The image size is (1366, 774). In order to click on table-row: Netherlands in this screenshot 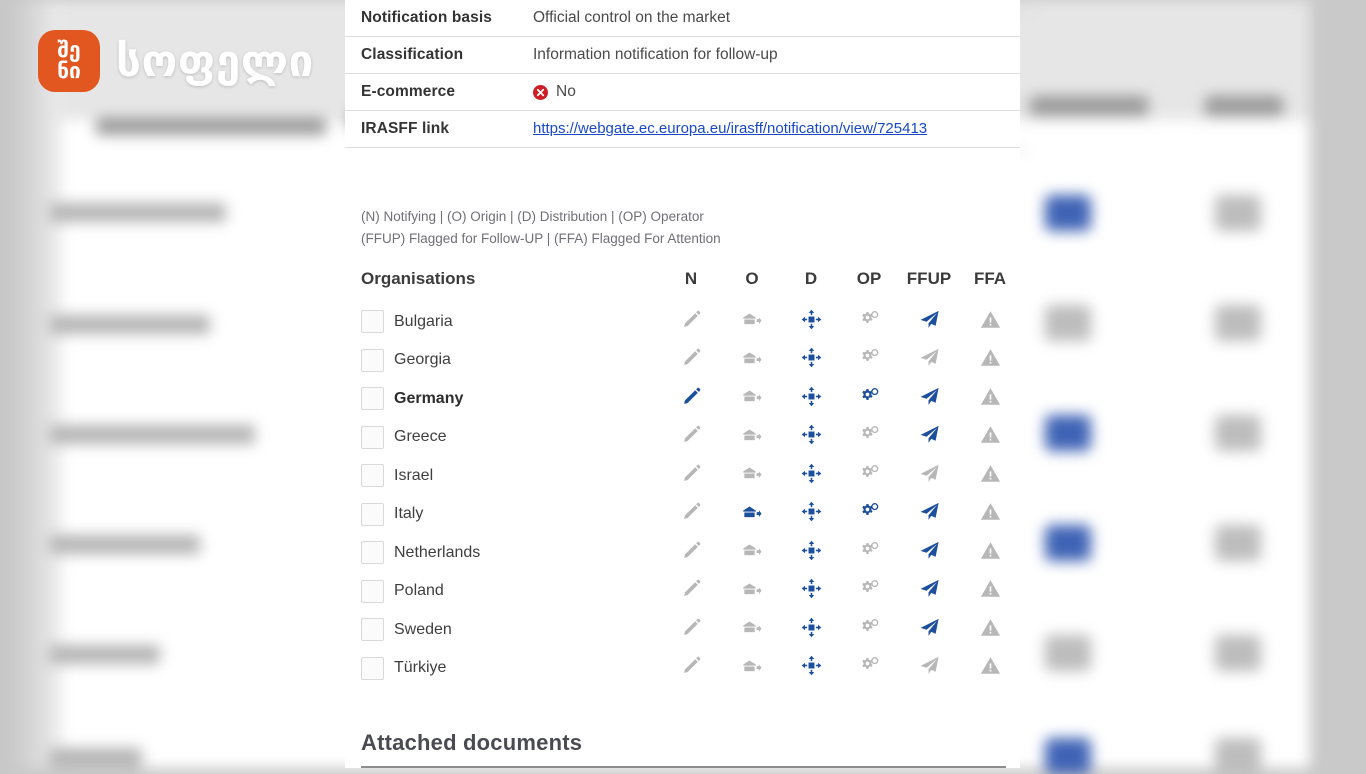, I will do `click(682, 553)`.